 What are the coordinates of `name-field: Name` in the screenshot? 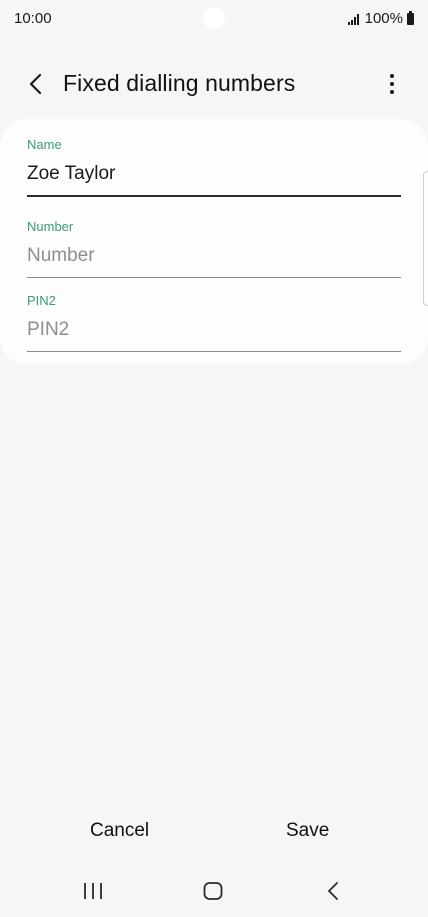 It's located at (214, 167).